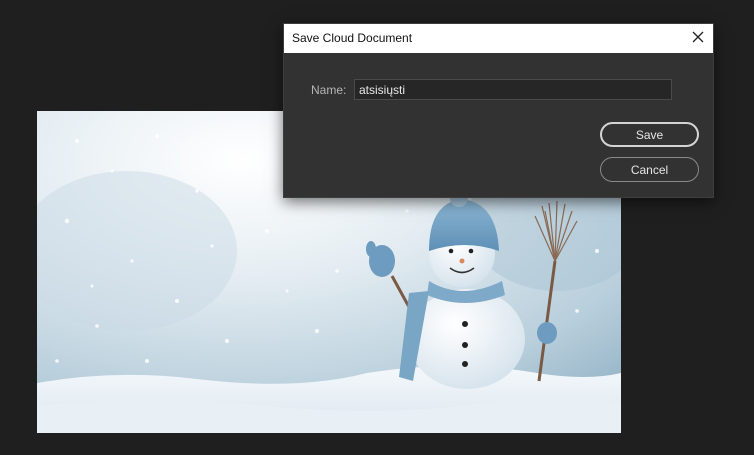 The width and height of the screenshot is (754, 455). I want to click on close-button, so click(698, 38).